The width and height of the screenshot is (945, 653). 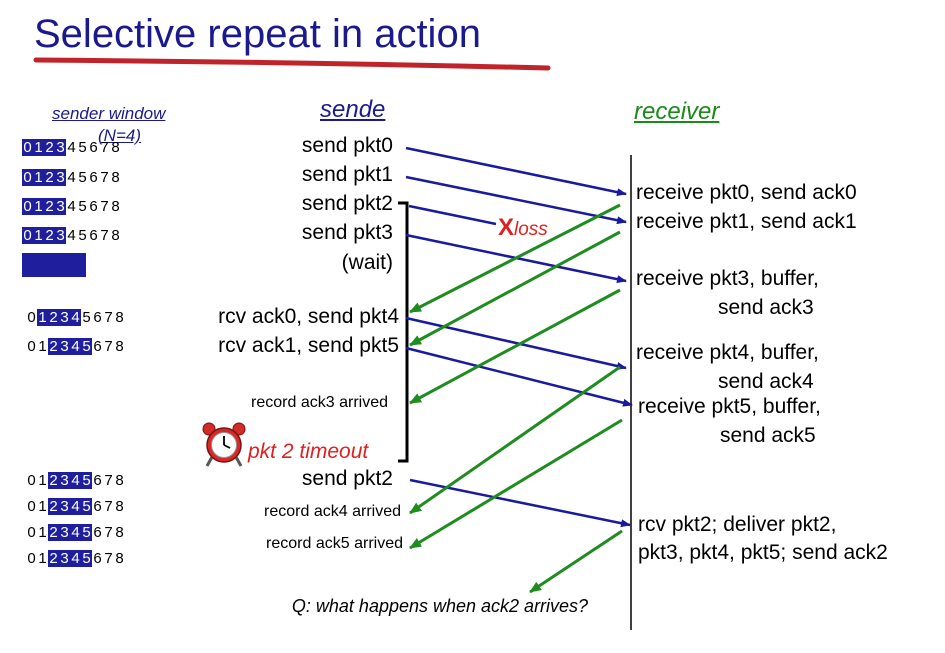 I want to click on arrow-ack3, so click(x=515, y=346).